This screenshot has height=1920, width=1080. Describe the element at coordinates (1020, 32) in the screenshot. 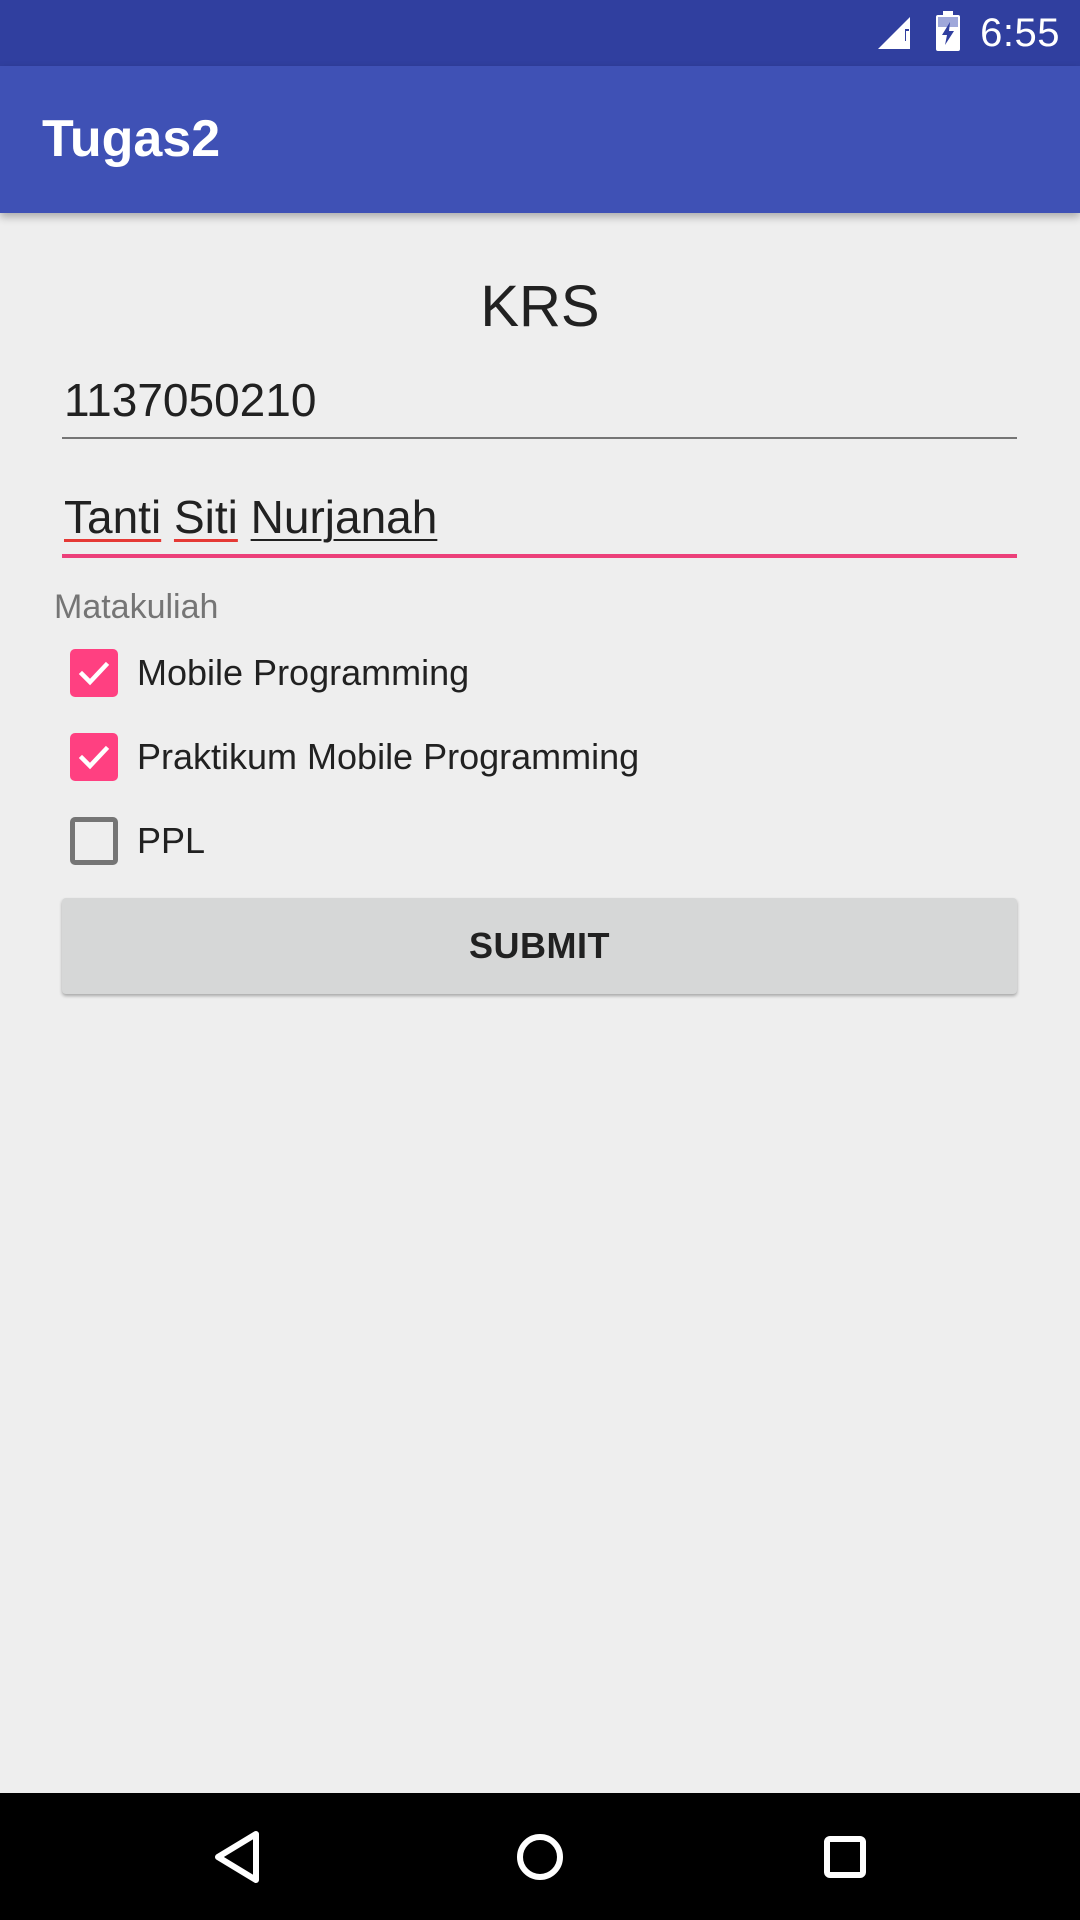

I see `status-time: 6:55` at that location.